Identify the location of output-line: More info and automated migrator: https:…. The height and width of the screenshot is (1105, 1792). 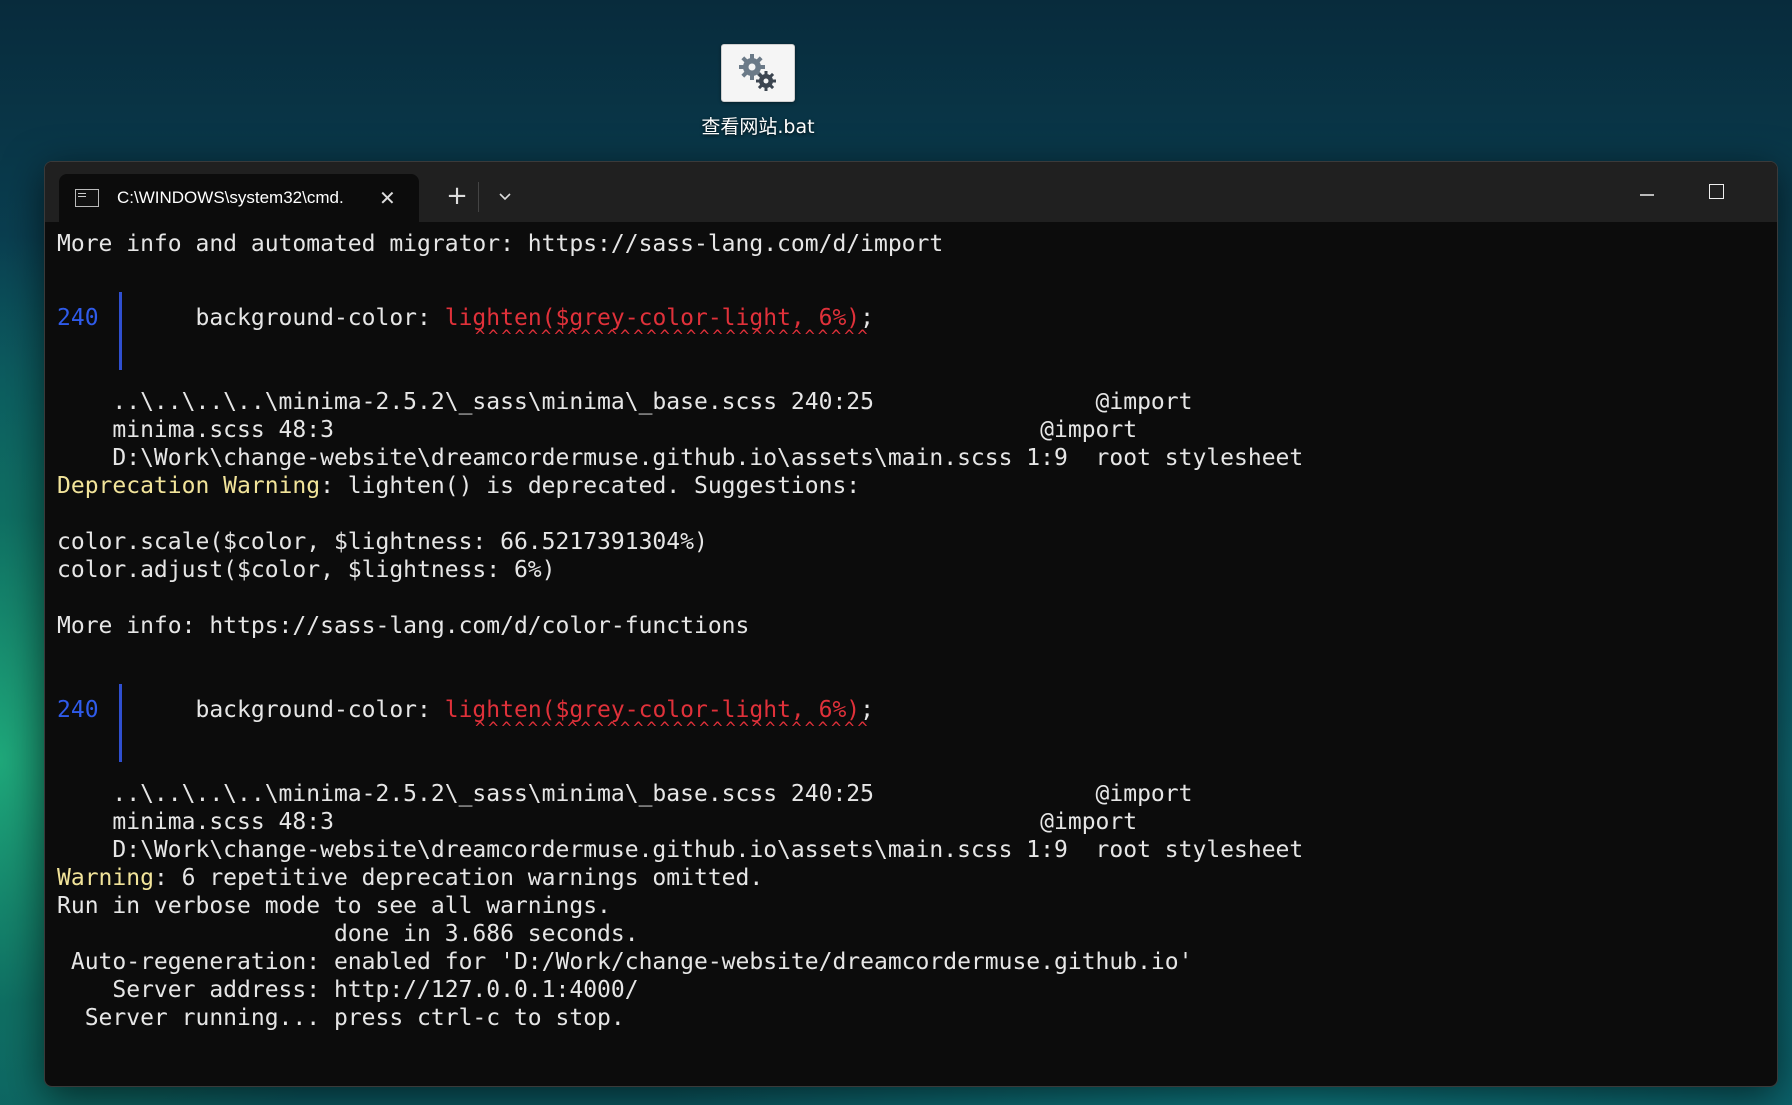
(500, 244).